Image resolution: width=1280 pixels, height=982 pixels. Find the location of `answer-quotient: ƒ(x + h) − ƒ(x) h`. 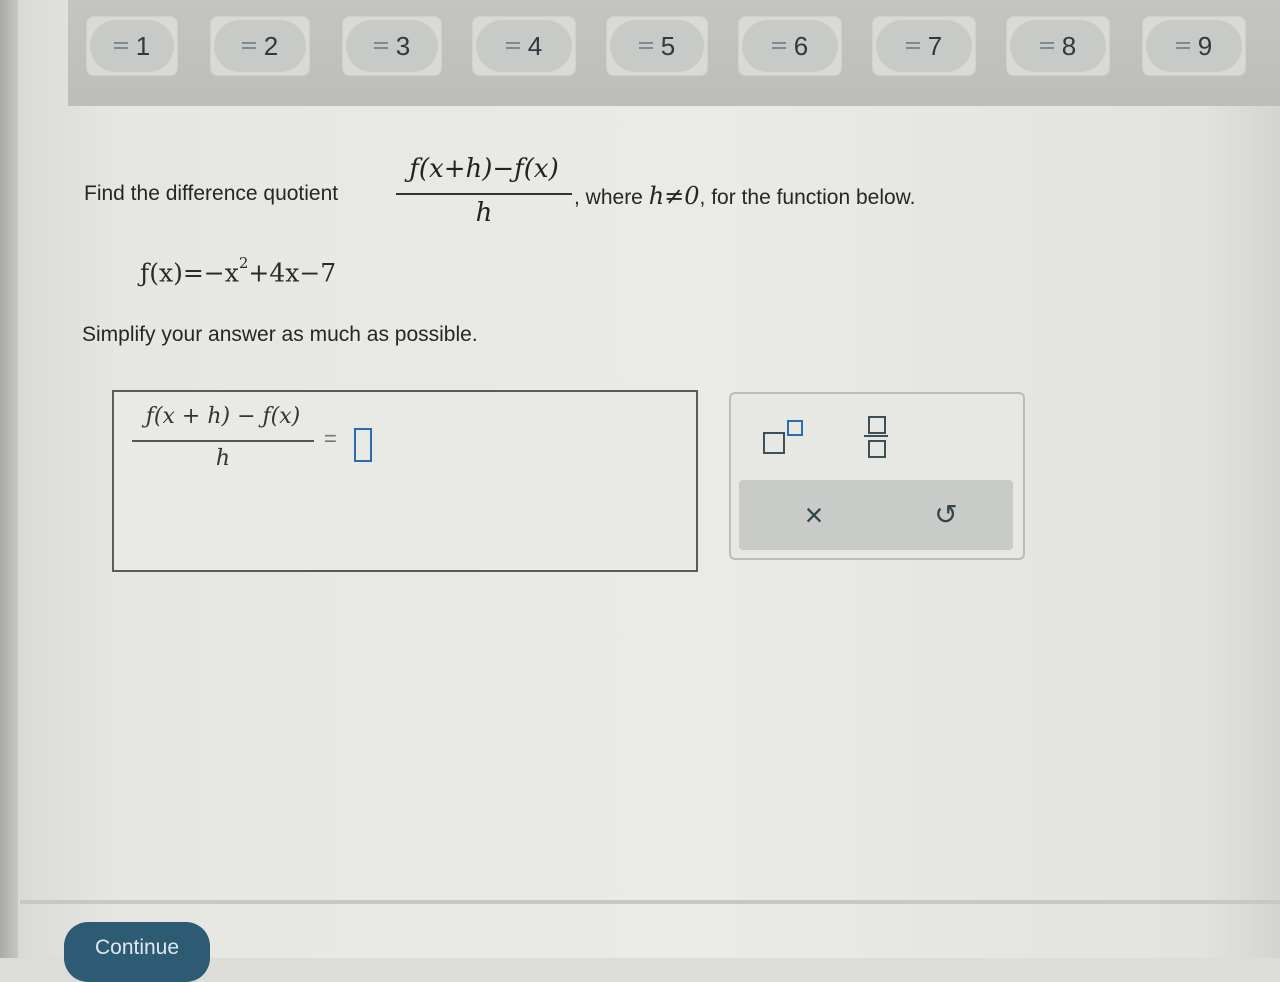

answer-quotient: ƒ(x + h) − ƒ(x) h is located at coordinates (223, 440).